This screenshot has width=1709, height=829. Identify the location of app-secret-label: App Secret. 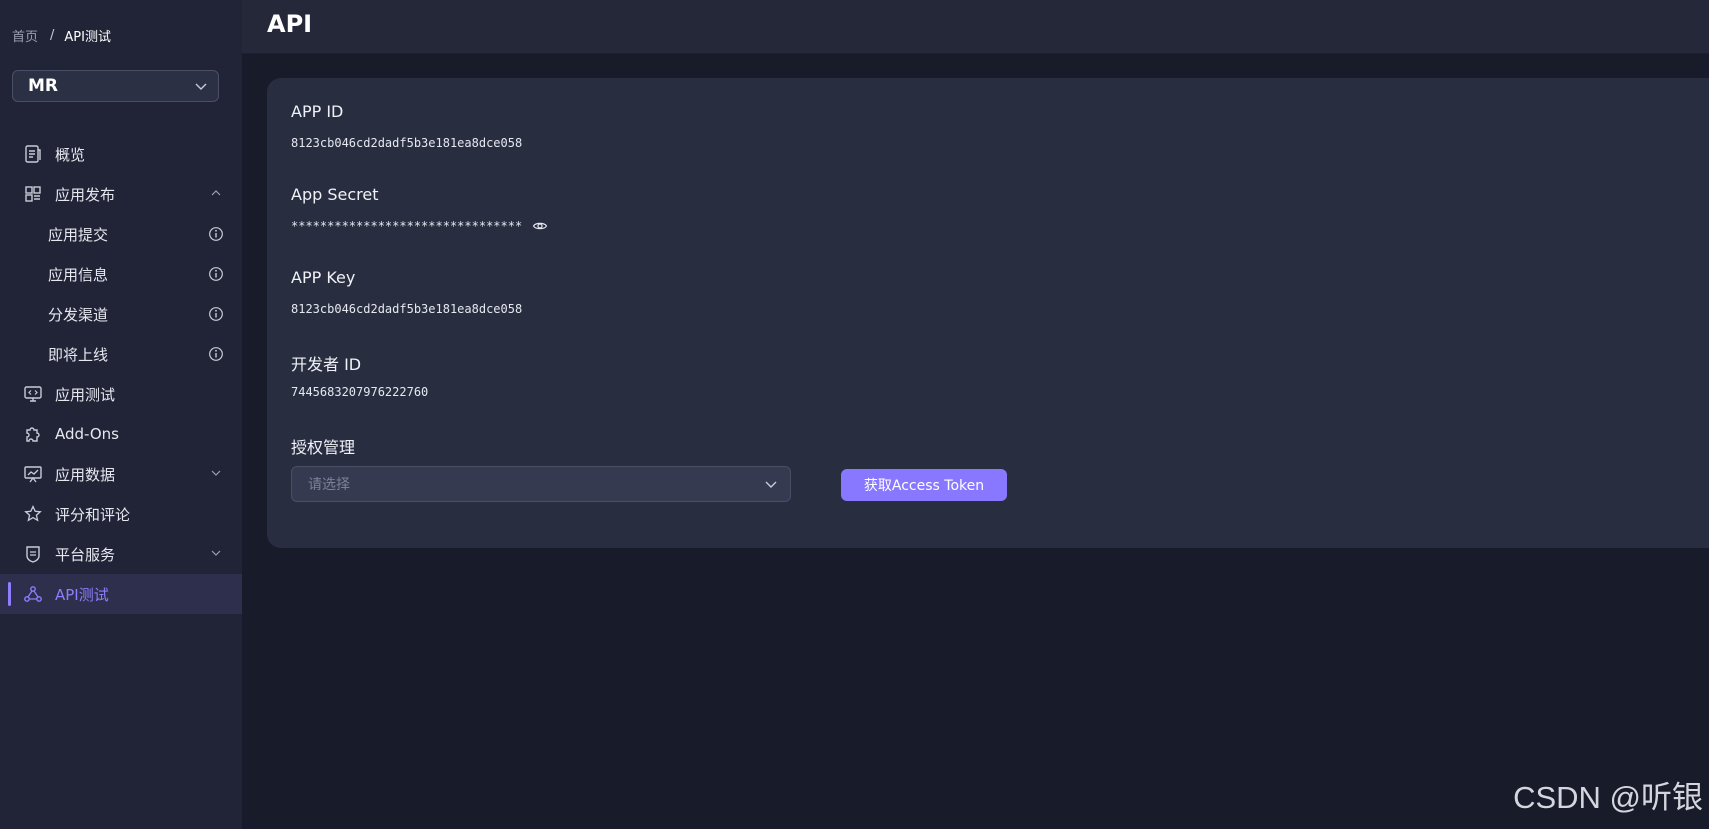
(335, 194).